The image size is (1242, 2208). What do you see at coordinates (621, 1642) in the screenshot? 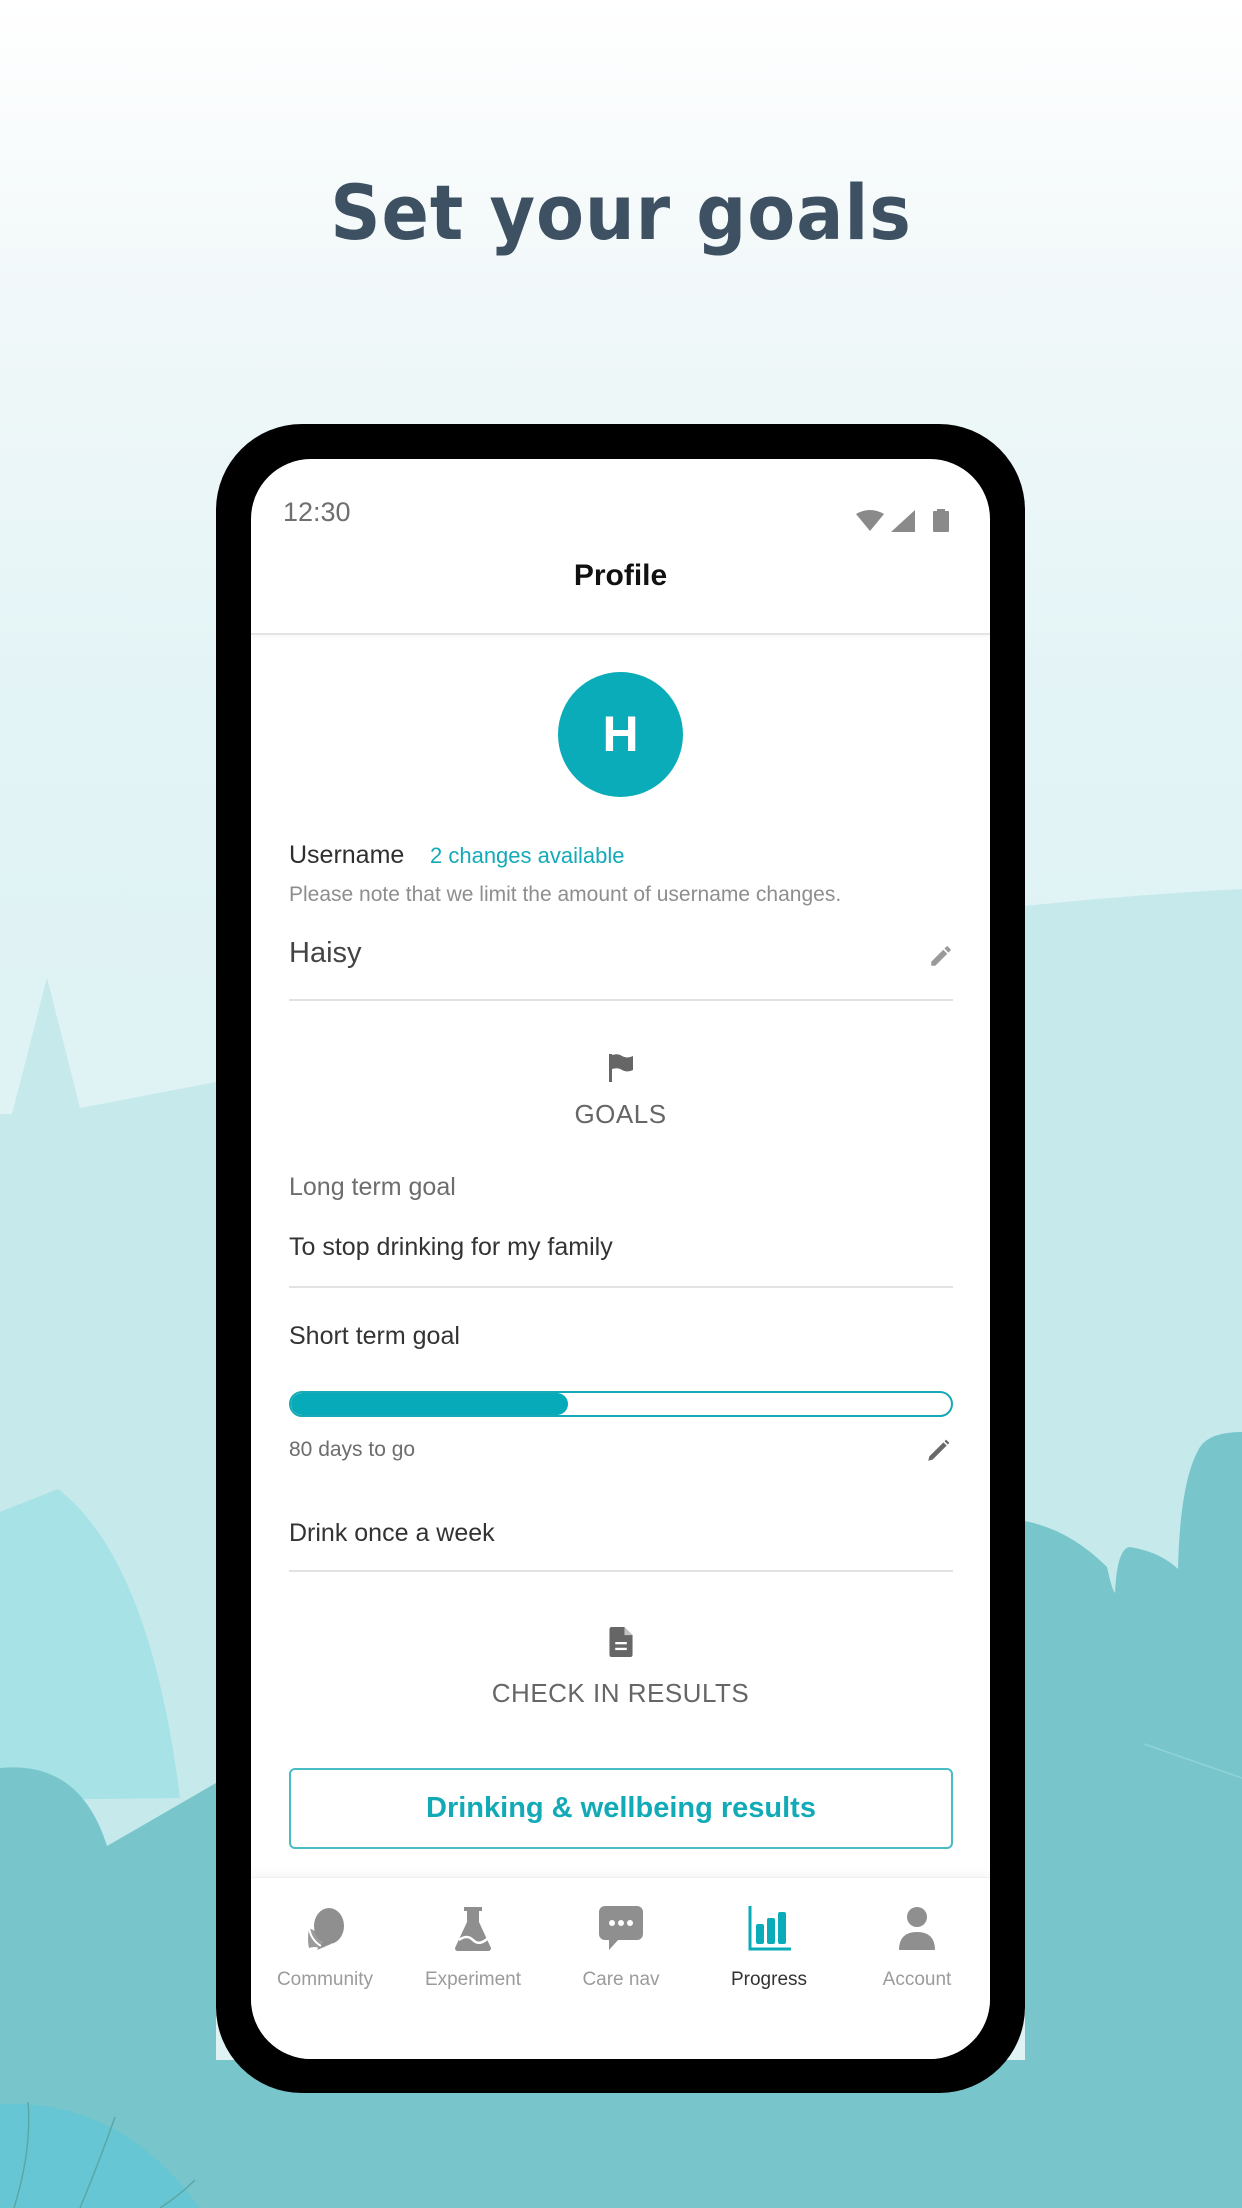
I see `document-icon` at bounding box center [621, 1642].